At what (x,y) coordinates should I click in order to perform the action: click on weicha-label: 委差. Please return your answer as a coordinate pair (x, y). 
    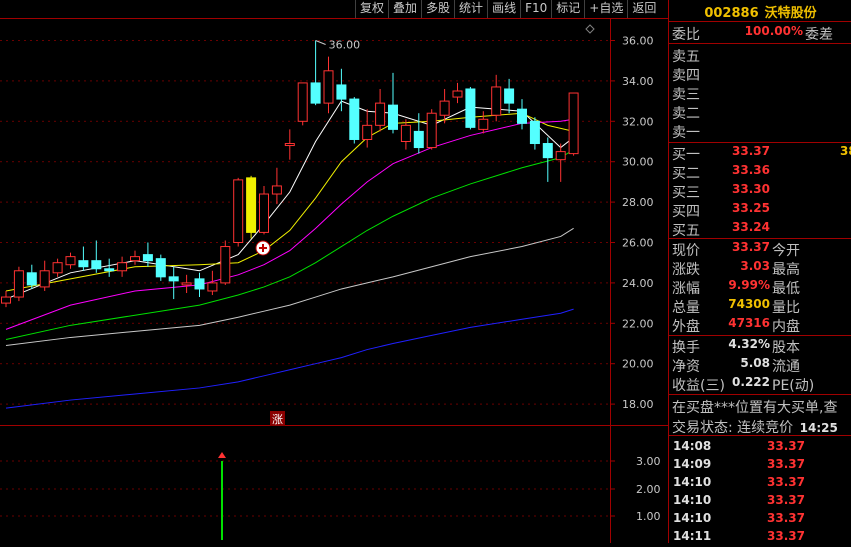
    Looking at the image, I should click on (819, 35).